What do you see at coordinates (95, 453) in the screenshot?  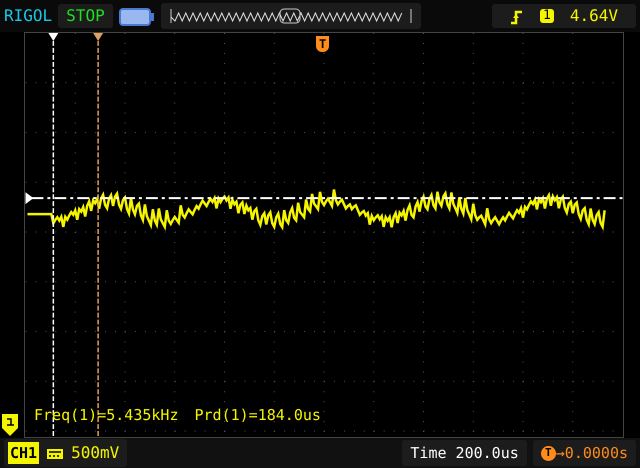 I see `vertical-scale: 500mV` at bounding box center [95, 453].